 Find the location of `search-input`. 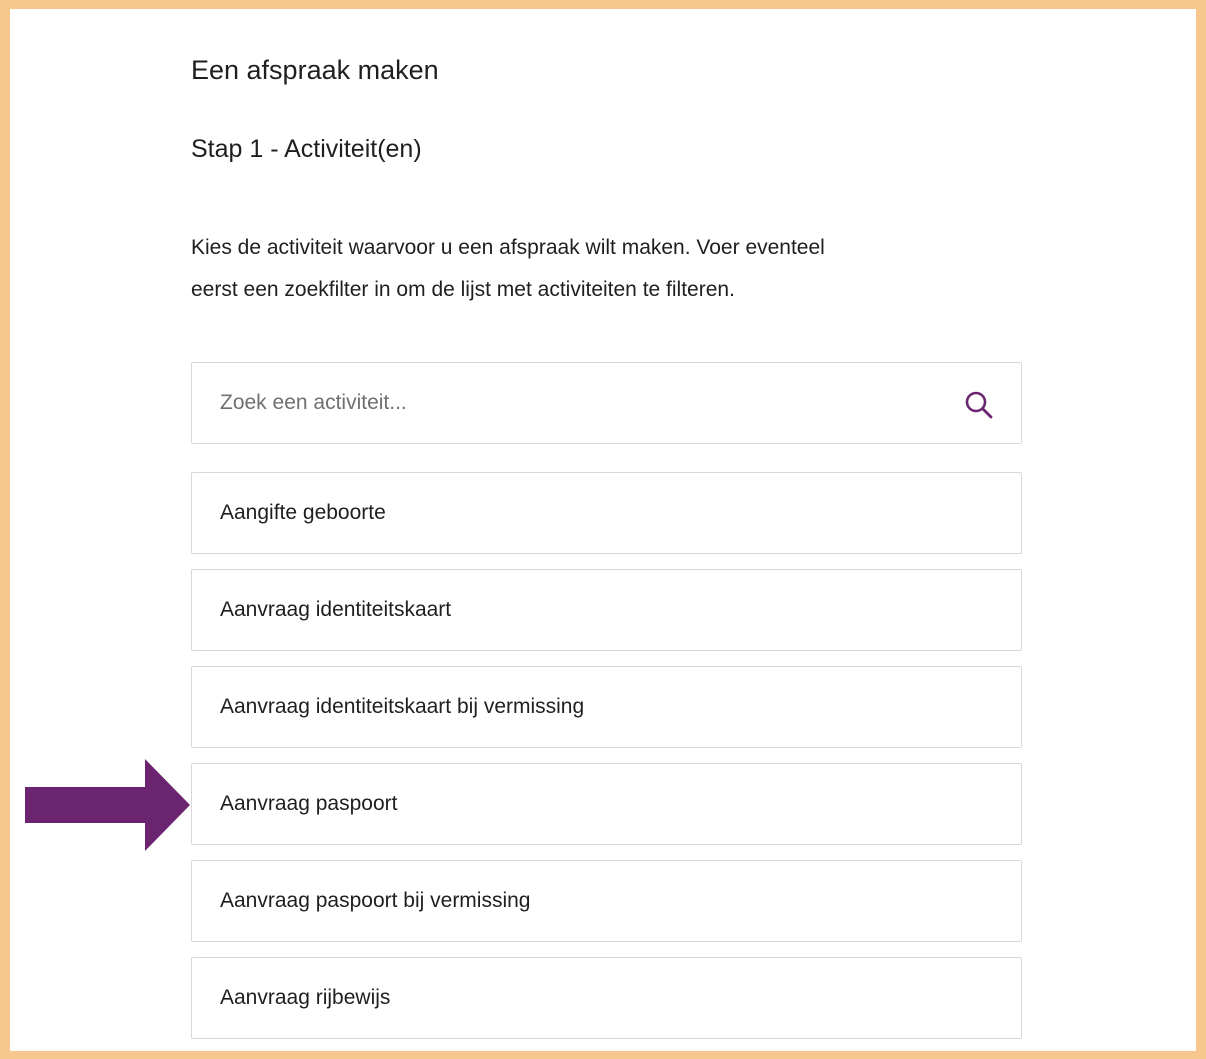

search-input is located at coordinates (606, 403).